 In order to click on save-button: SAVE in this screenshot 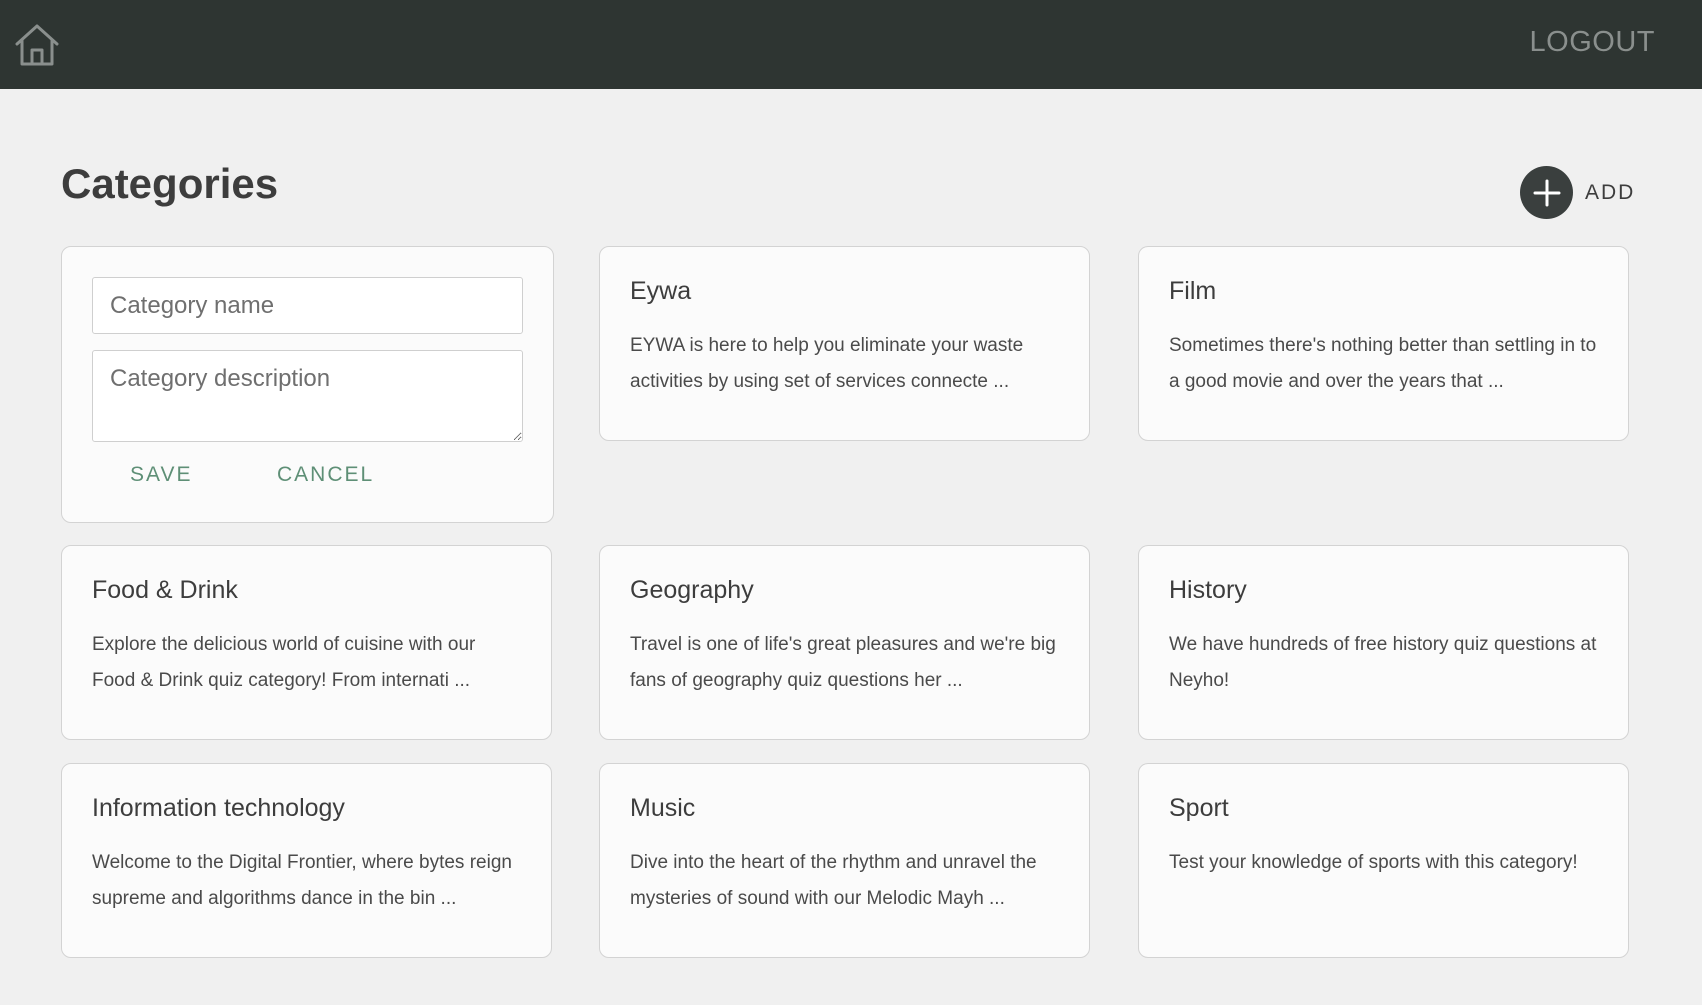, I will do `click(161, 475)`.